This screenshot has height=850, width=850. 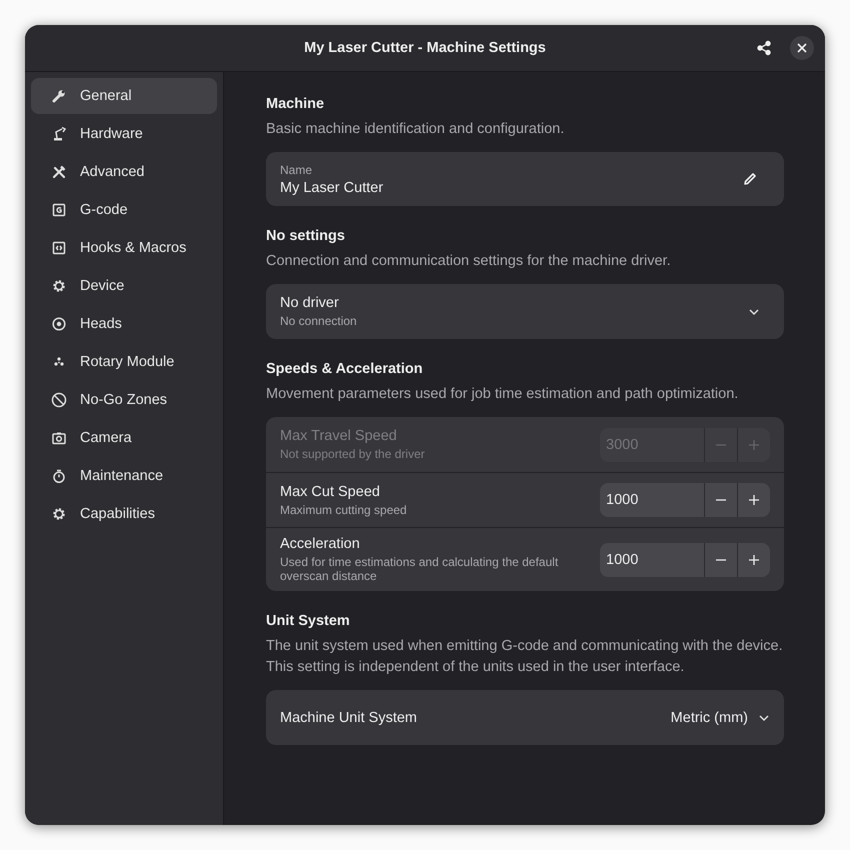 I want to click on sidebar-item: Hardware, so click(x=124, y=134).